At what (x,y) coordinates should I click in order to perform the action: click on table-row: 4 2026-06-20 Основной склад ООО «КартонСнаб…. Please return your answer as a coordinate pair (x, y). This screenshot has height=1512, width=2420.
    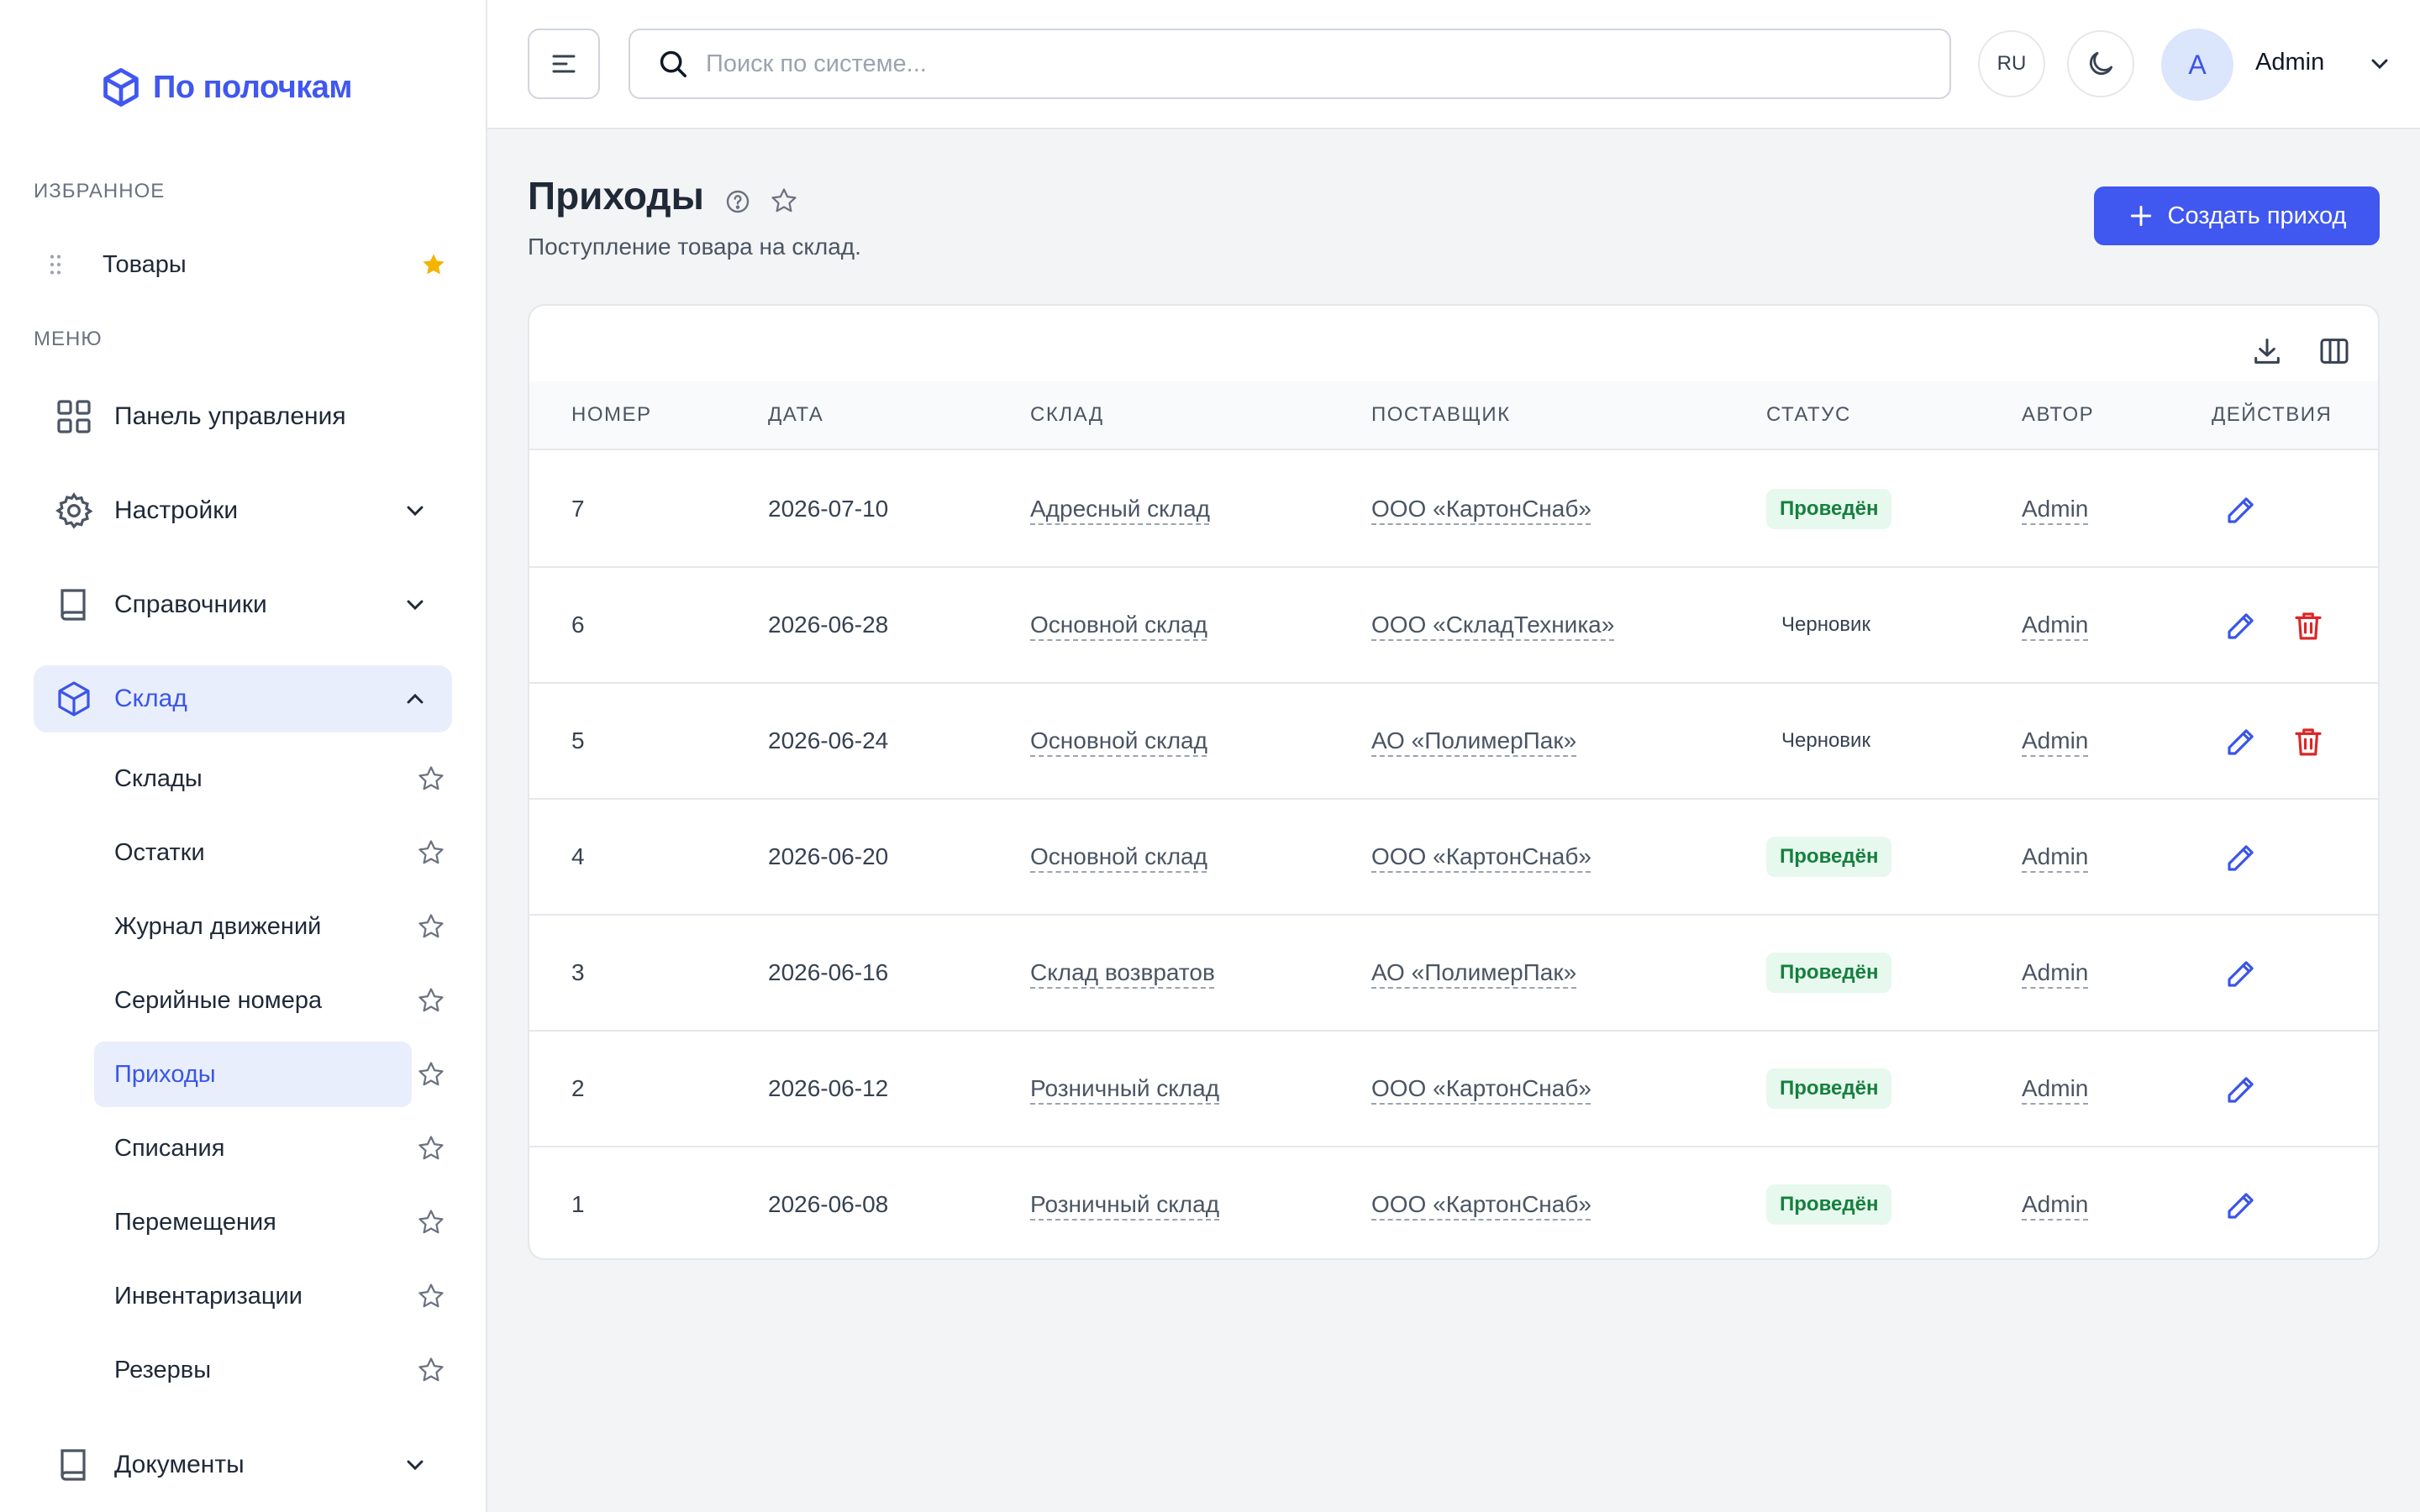
    Looking at the image, I should click on (1453, 858).